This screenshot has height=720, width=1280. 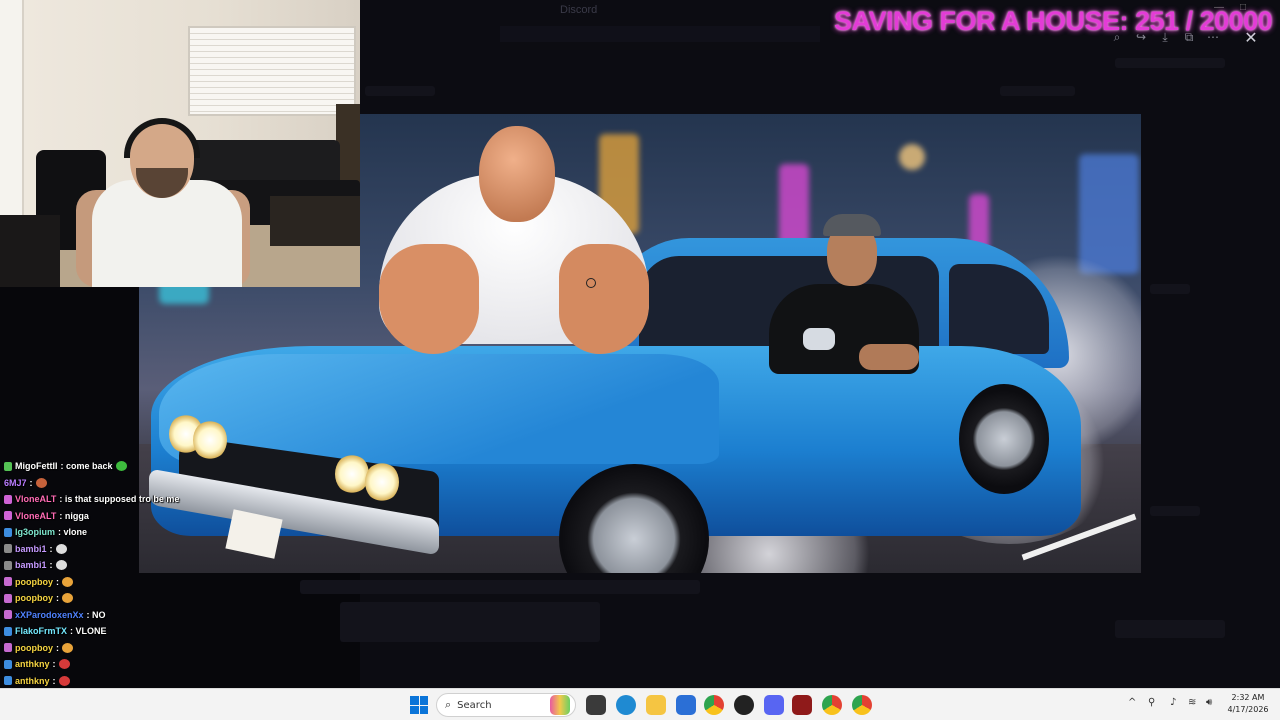 What do you see at coordinates (49, 615) in the screenshot?
I see `chat-username: xXParodoxenXx` at bounding box center [49, 615].